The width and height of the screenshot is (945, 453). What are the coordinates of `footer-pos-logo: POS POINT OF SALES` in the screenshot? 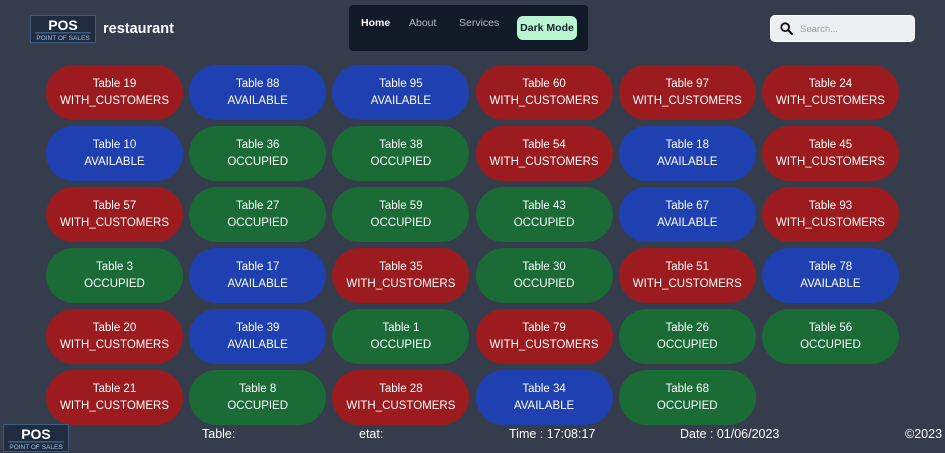 It's located at (36, 438).